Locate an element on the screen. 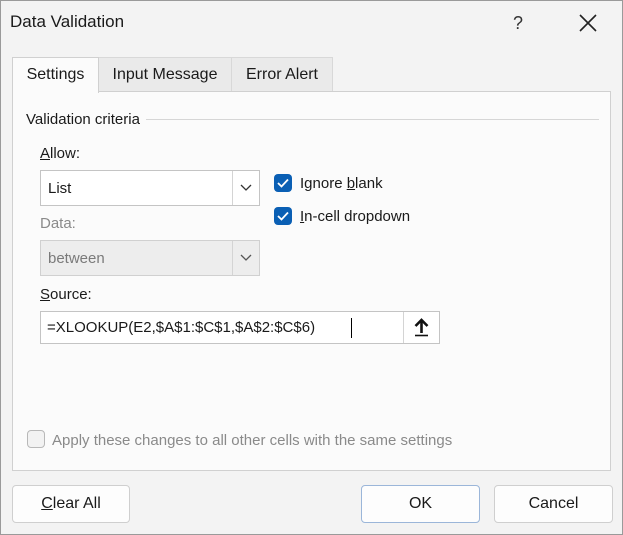 The height and width of the screenshot is (535, 623). validation-criteria-heading: Validation criteria is located at coordinates (86, 119).